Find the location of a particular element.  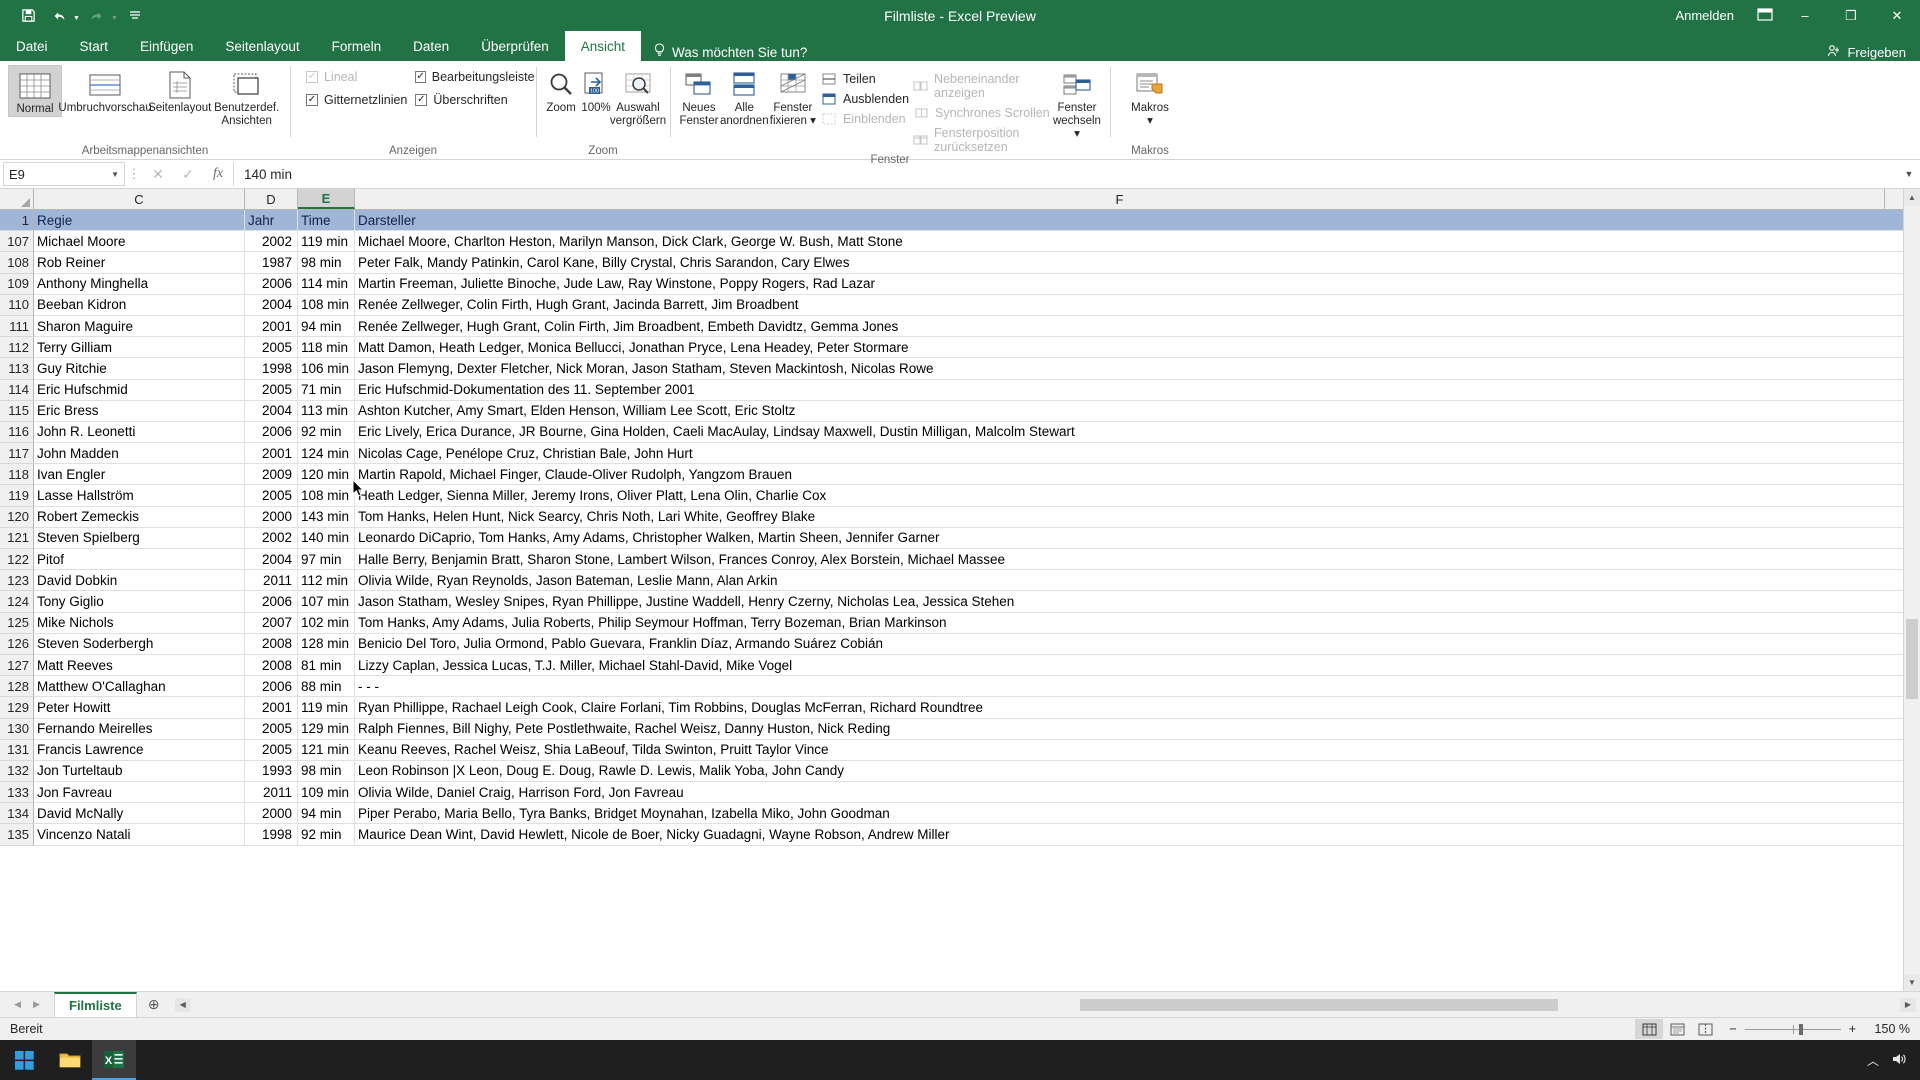

zoom-level-label: 150 % is located at coordinates (1888, 1029).